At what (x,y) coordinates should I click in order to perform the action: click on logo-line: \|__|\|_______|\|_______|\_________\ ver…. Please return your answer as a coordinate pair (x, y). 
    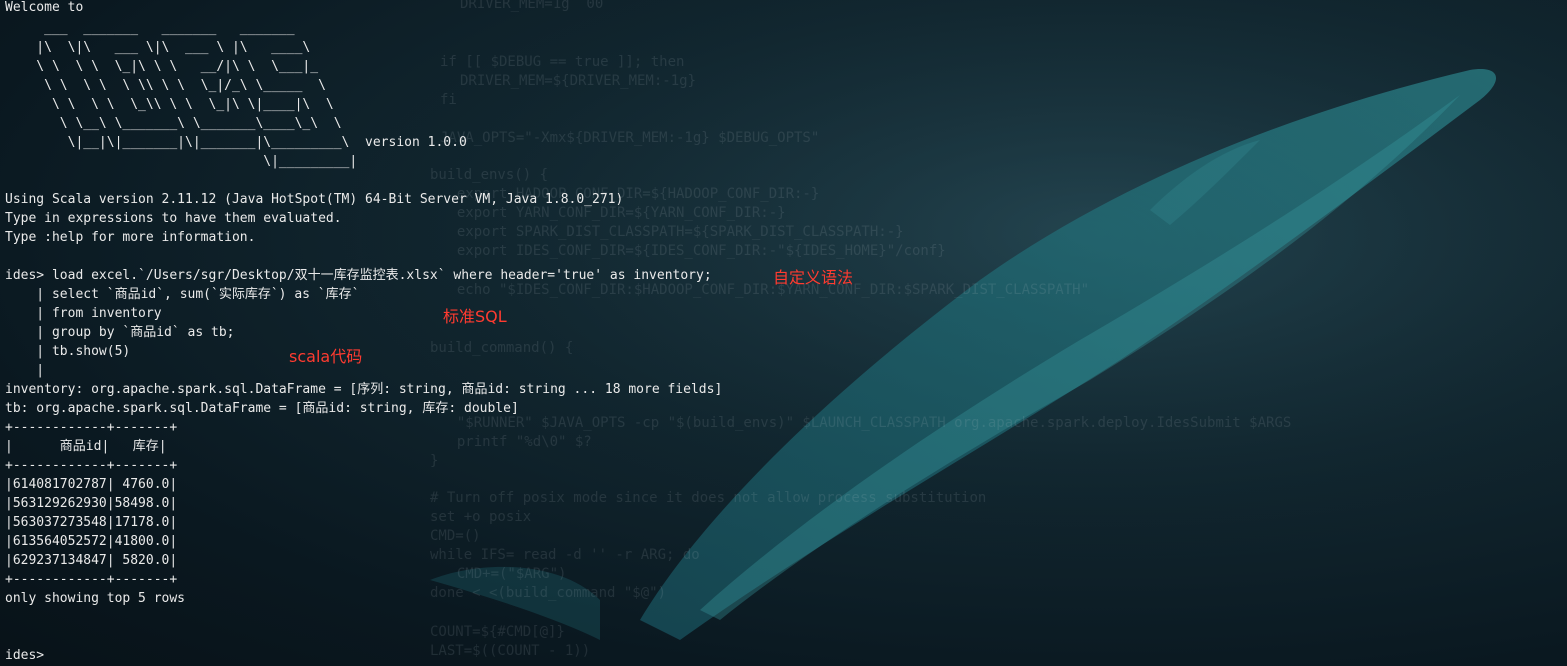
    Looking at the image, I should click on (236, 142).